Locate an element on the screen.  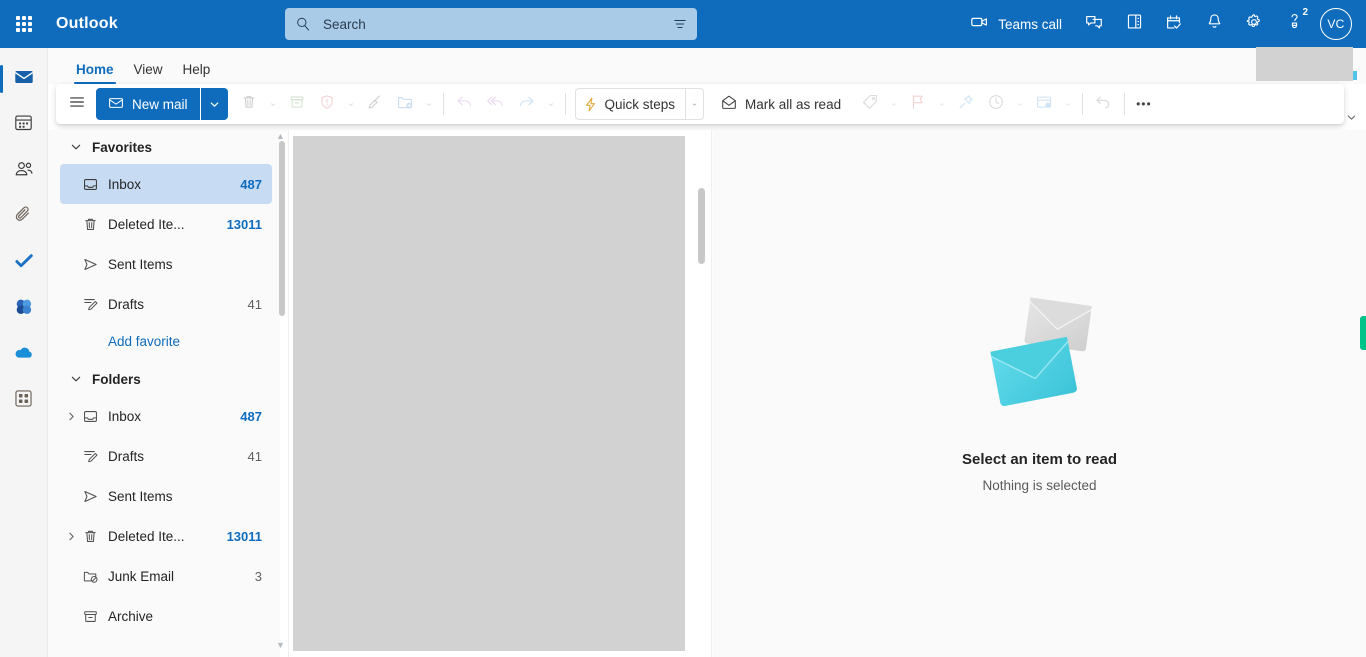
flag-caret-button is located at coordinates (942, 104).